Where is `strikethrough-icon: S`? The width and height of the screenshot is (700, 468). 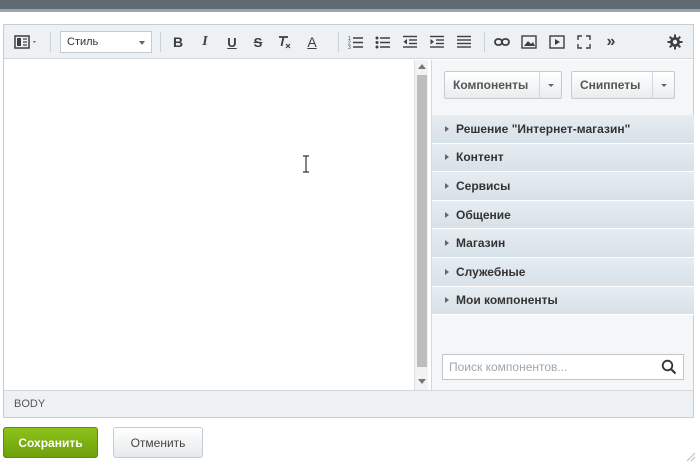
strikethrough-icon: S is located at coordinates (258, 42).